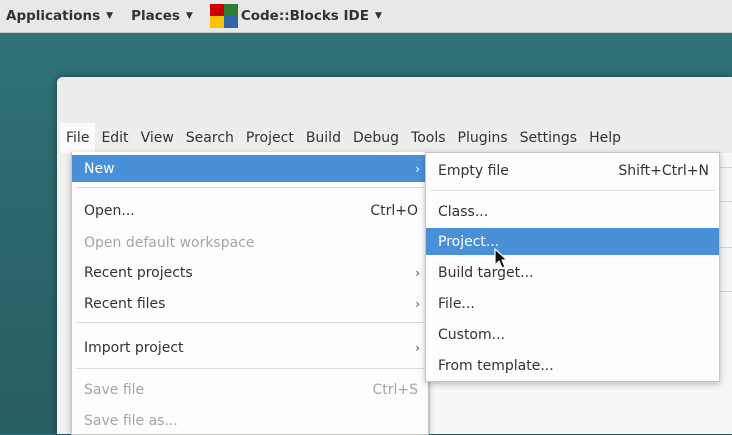 The height and width of the screenshot is (435, 732). I want to click on menu-view: View, so click(157, 138).